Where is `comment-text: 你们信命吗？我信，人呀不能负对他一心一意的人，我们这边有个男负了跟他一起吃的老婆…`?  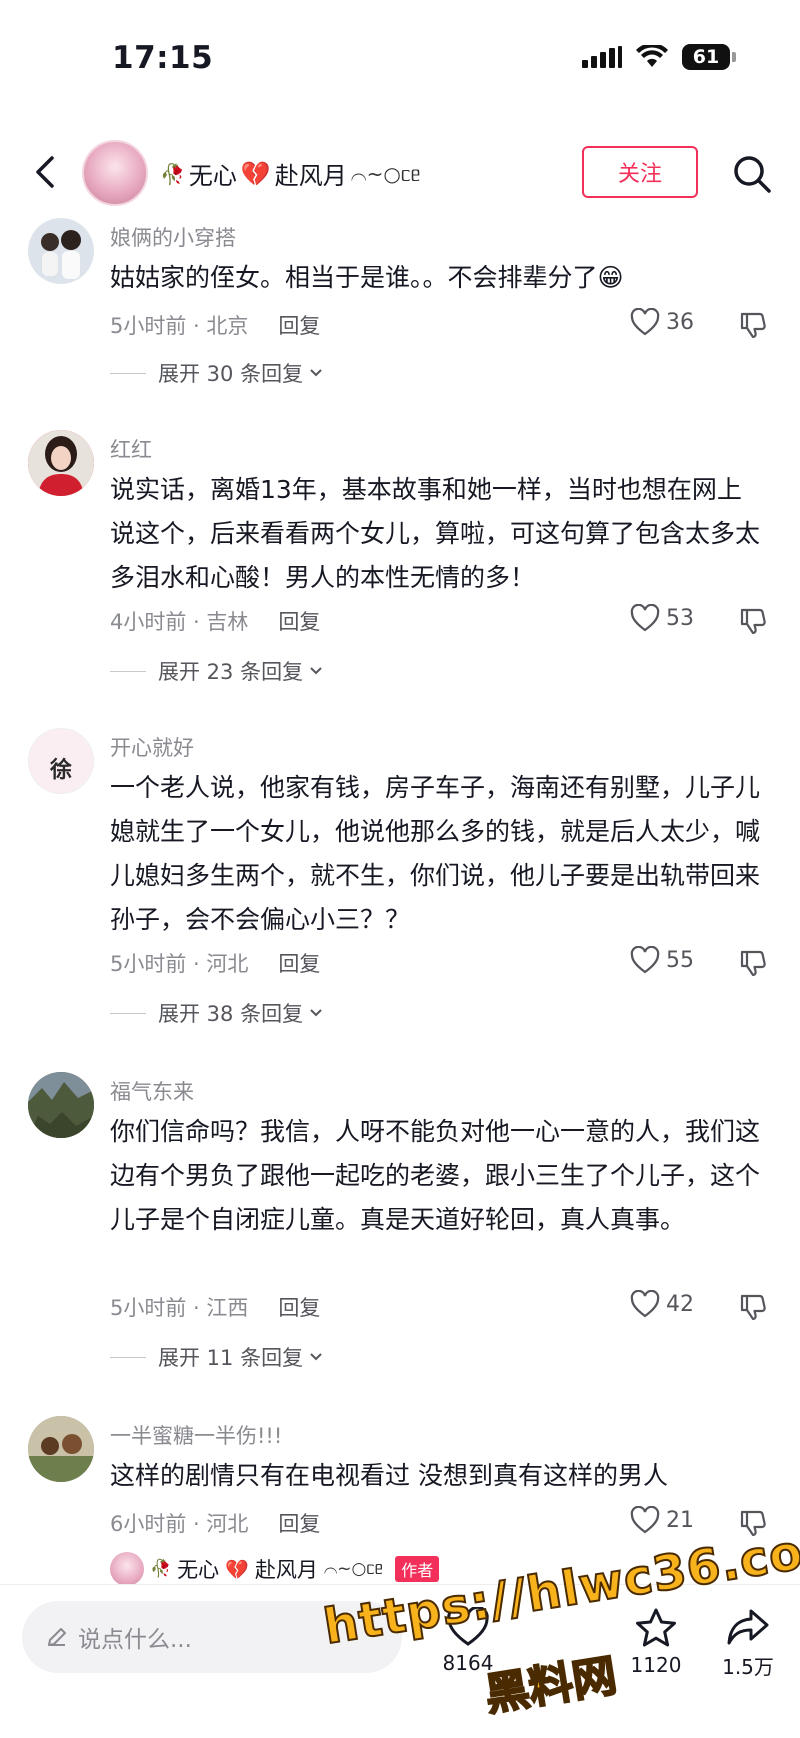
comment-text: 你们信命吗？我信，人呀不能负对他一心一意的人，我们这边有个男负了跟他一起吃的老婆… is located at coordinates (435, 1175).